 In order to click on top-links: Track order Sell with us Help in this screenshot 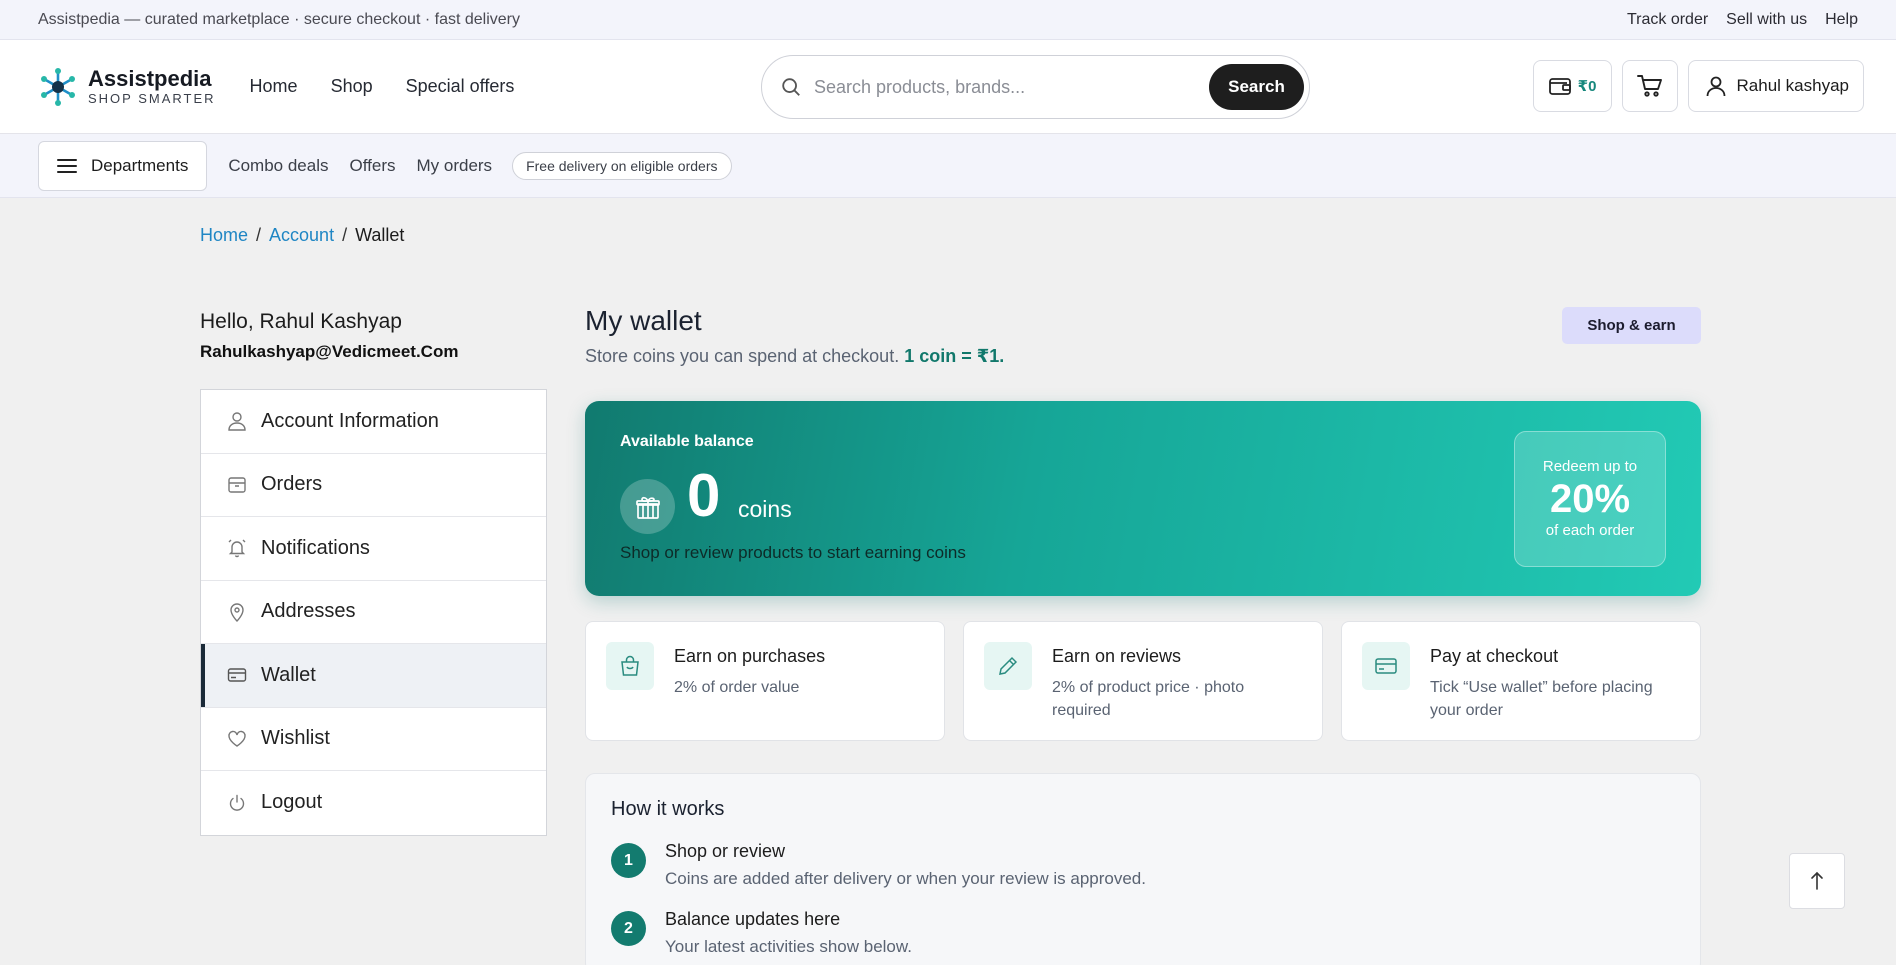, I will do `click(1742, 20)`.